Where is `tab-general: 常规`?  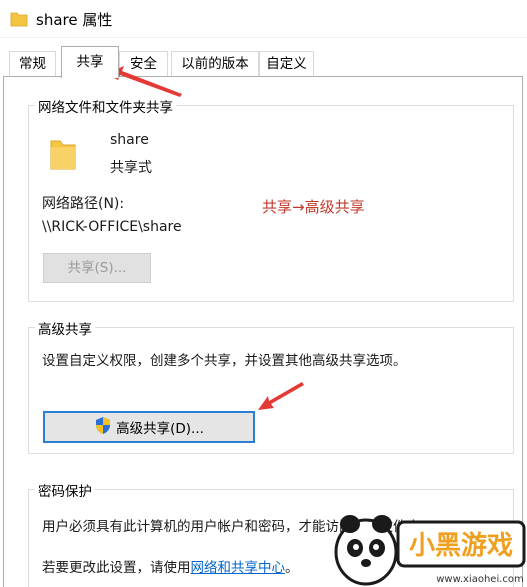 tab-general: 常规 is located at coordinates (32, 64).